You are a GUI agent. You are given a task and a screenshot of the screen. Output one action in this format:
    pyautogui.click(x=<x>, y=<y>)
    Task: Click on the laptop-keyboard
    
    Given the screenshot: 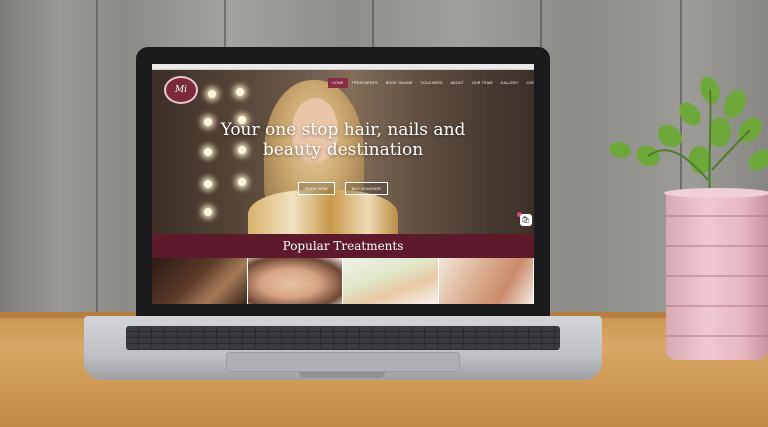 What is the action you would take?
    pyautogui.click(x=343, y=338)
    